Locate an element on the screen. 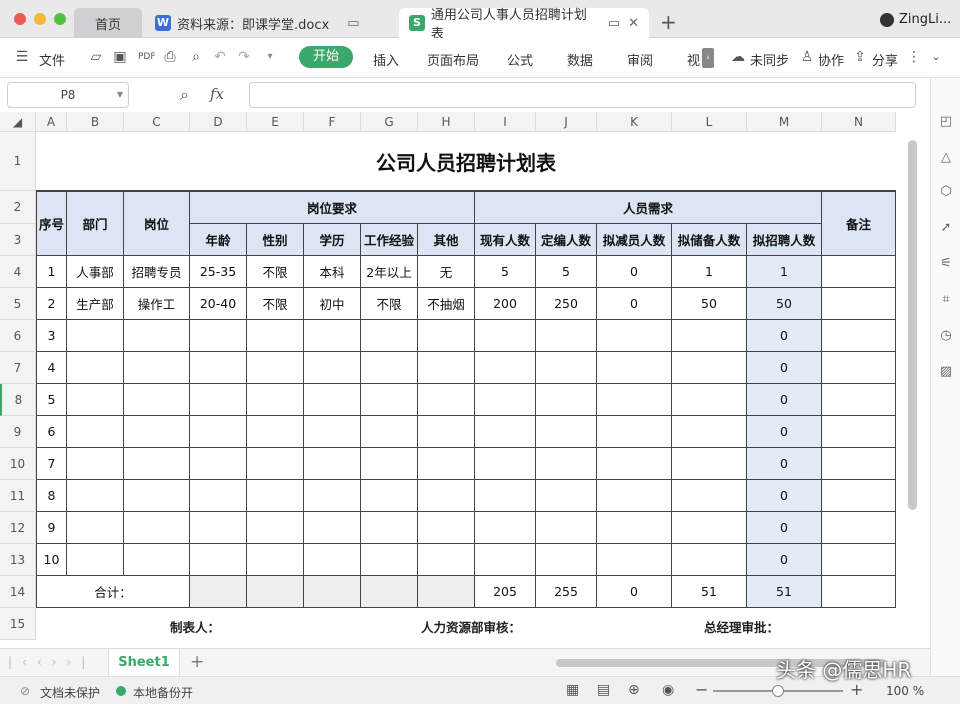  table-cell: 3 is located at coordinates (51, 336).